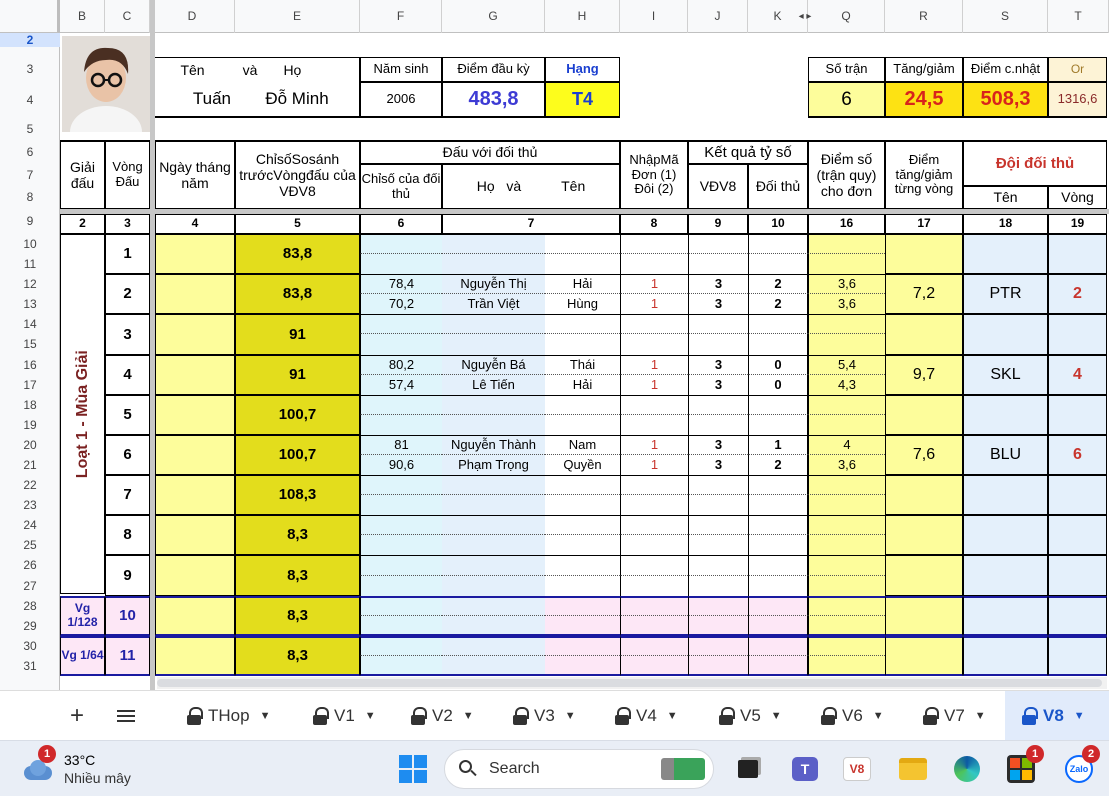 This screenshot has height=796, width=1109. What do you see at coordinates (493, 385) in the screenshot?
I see `opp-ho-cell: Lê Tiến` at bounding box center [493, 385].